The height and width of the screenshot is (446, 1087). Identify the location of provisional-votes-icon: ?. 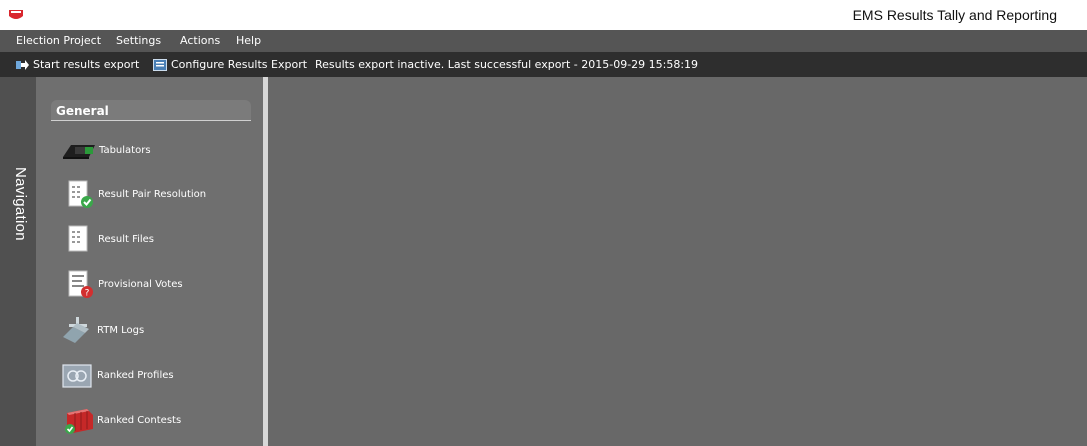
(80, 284).